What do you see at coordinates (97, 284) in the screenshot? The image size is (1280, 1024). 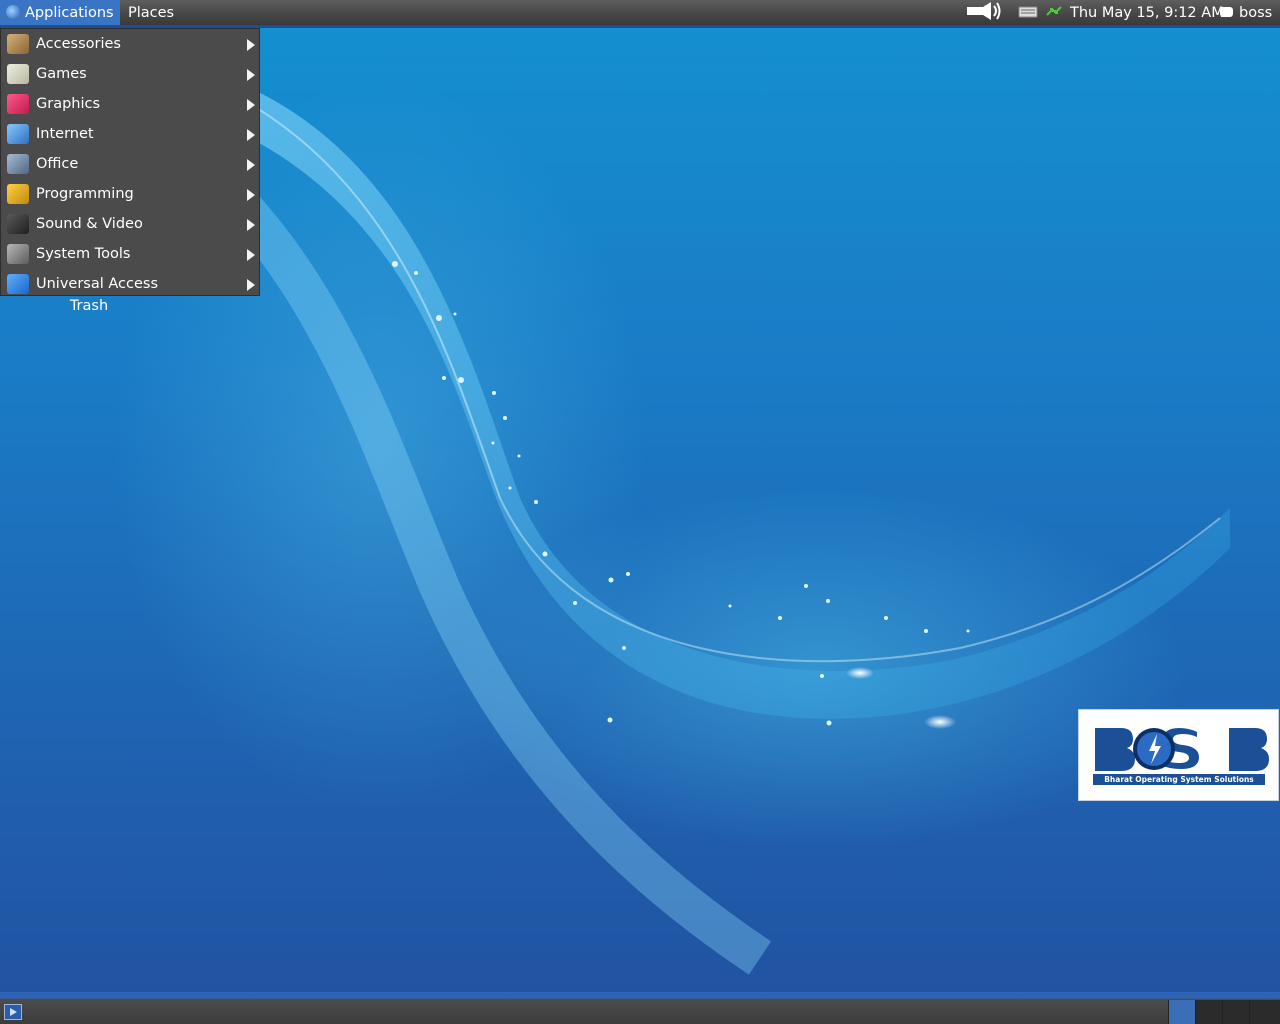 I see `menu-item-label: Universal Access` at bounding box center [97, 284].